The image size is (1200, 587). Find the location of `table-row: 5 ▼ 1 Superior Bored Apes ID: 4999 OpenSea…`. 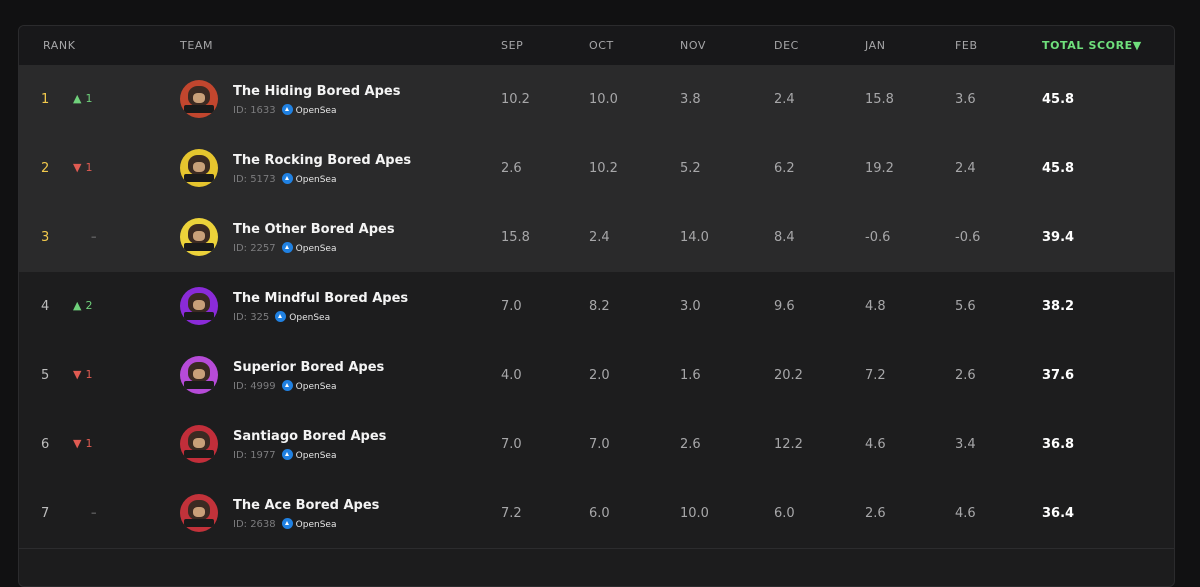

table-row: 5 ▼ 1 Superior Bored Apes ID: 4999 OpenSea… is located at coordinates (596, 376).